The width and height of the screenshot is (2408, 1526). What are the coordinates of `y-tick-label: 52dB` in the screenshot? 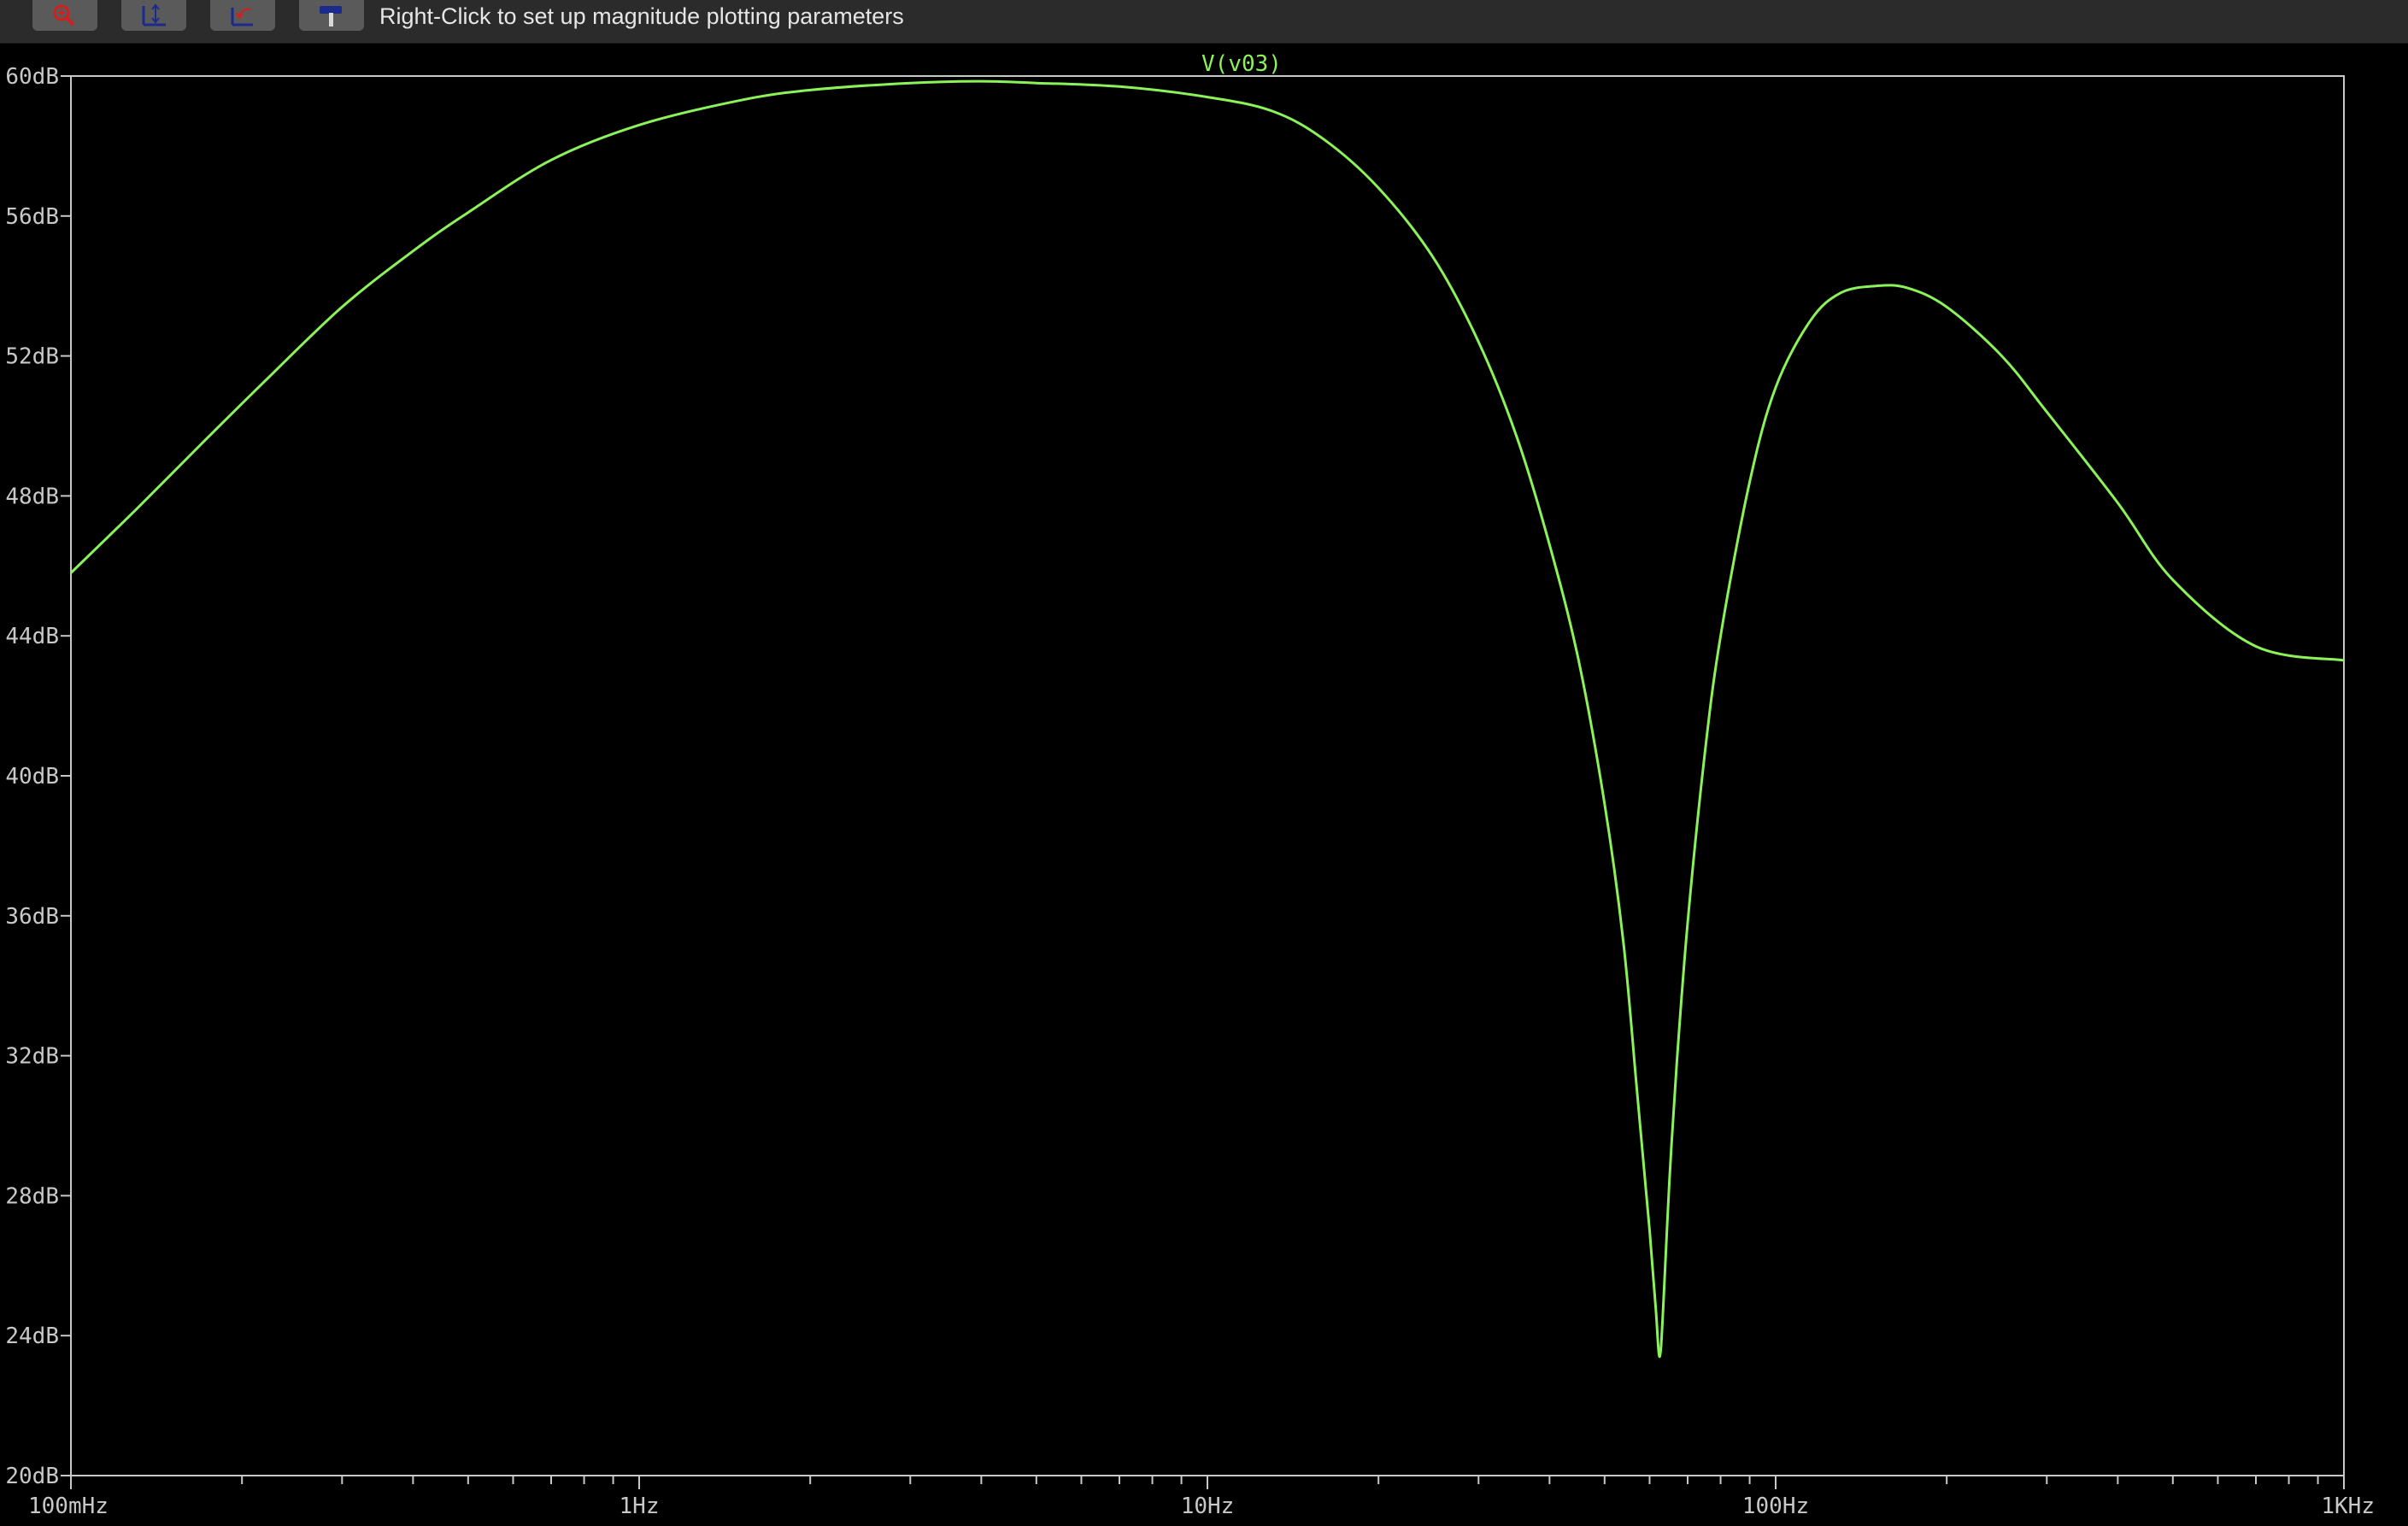 It's located at (32, 357).